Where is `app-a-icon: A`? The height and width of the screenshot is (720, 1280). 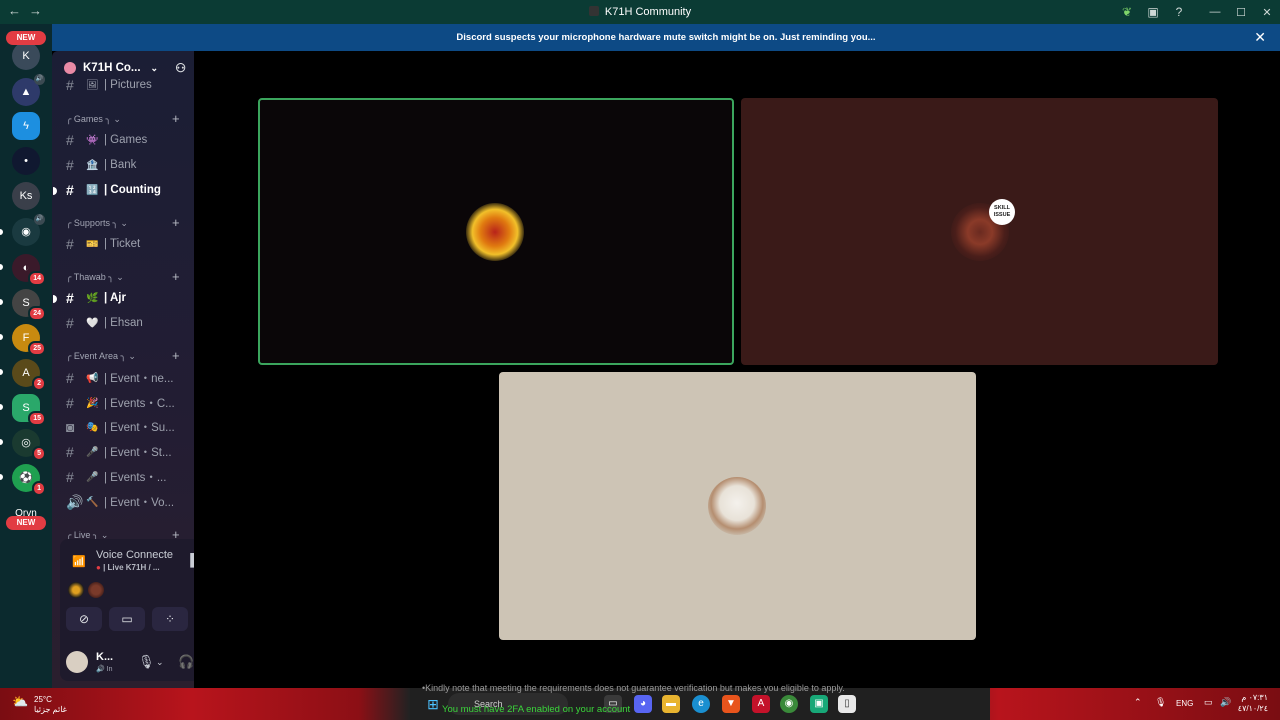
app-a-icon: A is located at coordinates (761, 704).